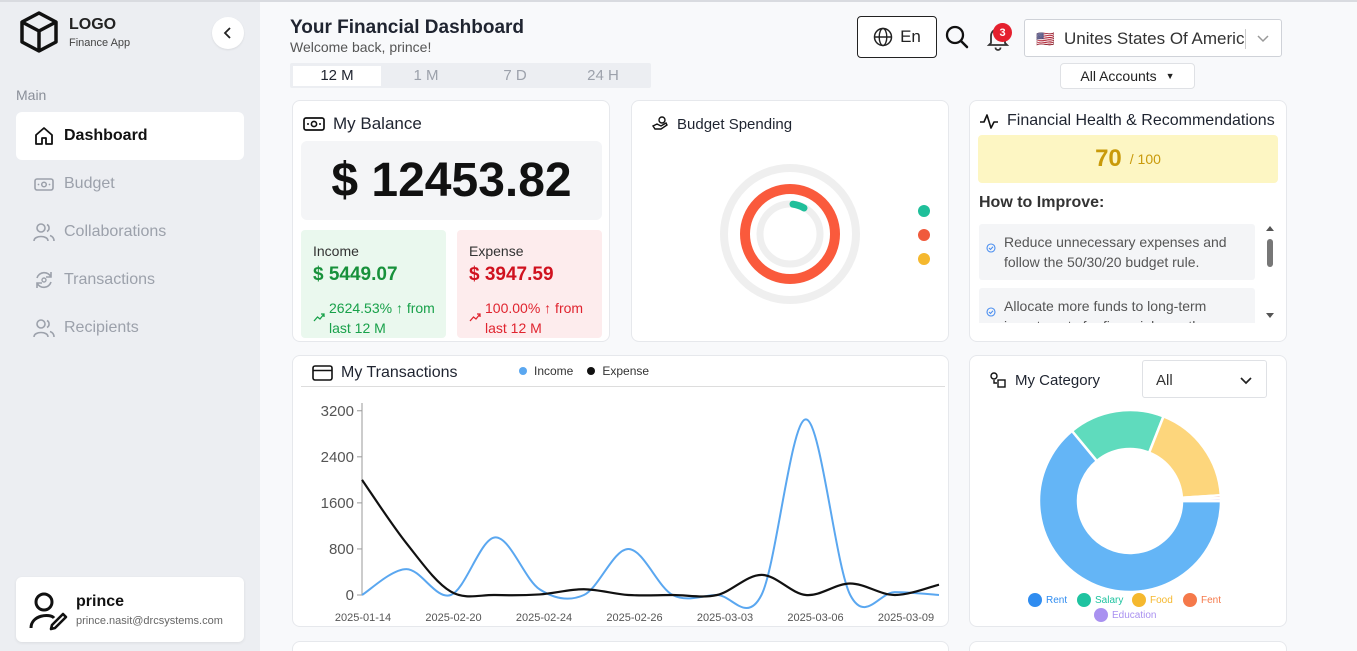  I want to click on score-max: / 100, so click(1145, 159).